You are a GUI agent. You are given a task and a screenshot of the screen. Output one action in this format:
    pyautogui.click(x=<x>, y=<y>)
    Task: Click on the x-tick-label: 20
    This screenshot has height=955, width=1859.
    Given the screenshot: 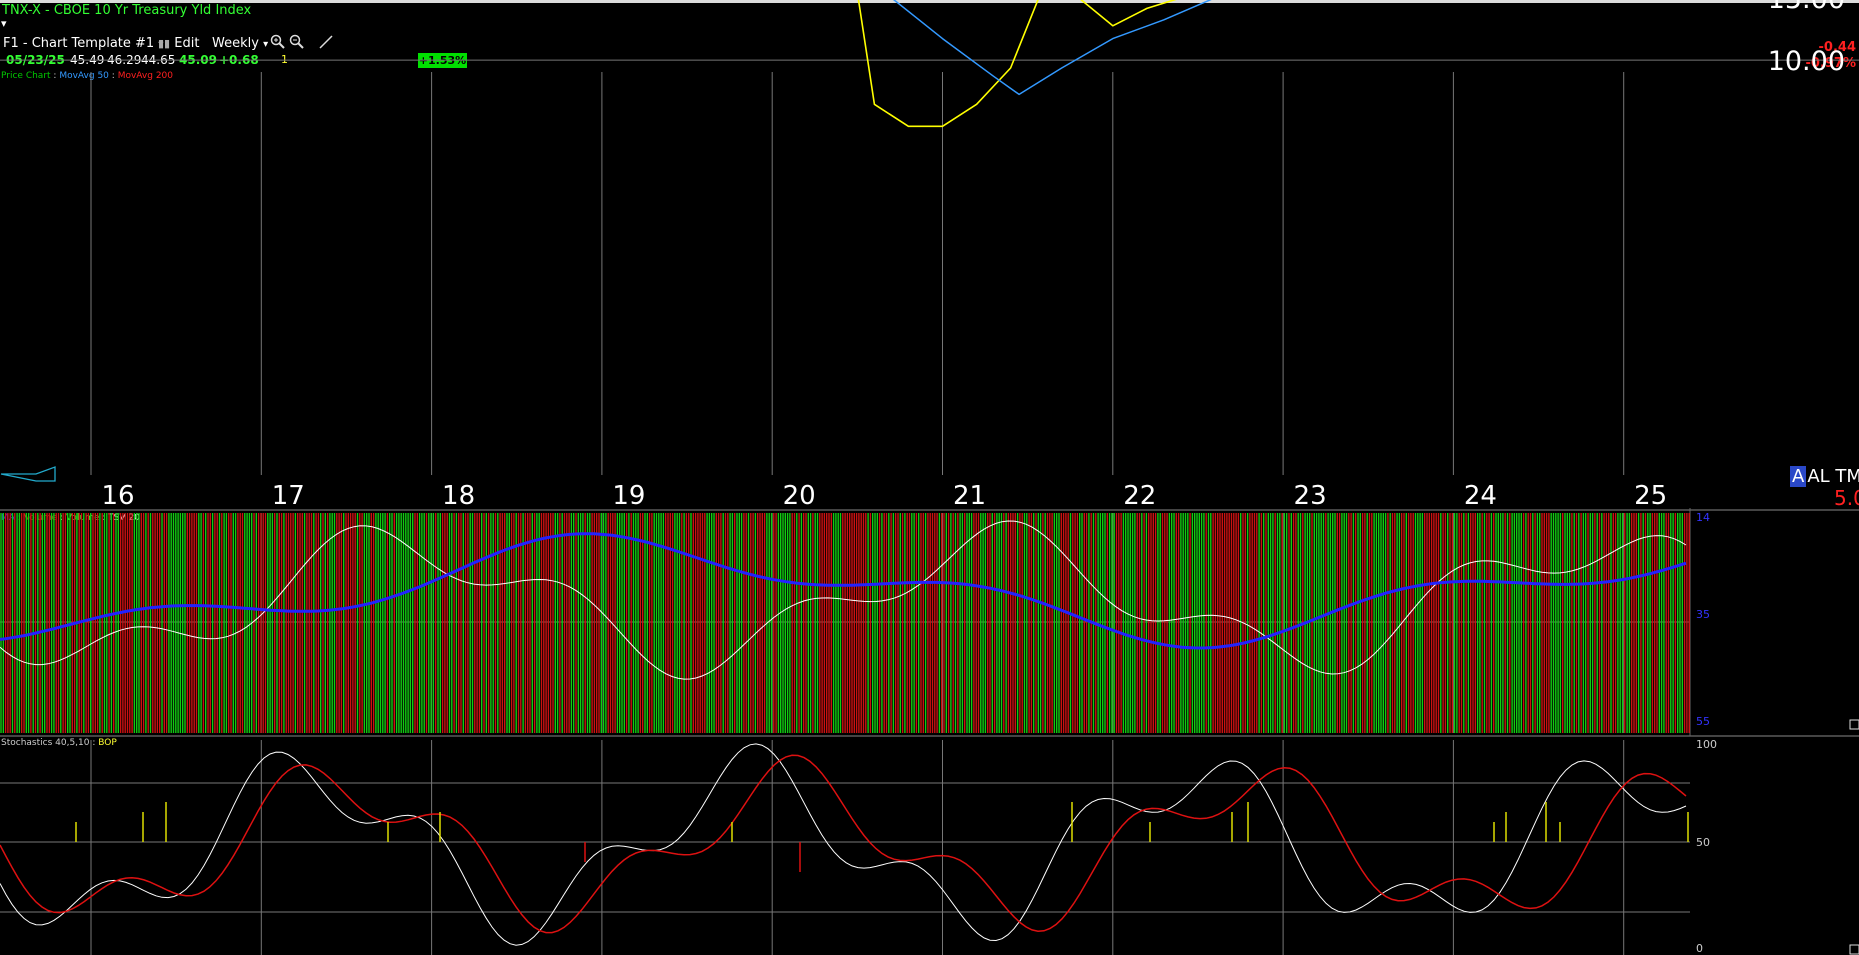 What is the action you would take?
    pyautogui.click(x=799, y=496)
    